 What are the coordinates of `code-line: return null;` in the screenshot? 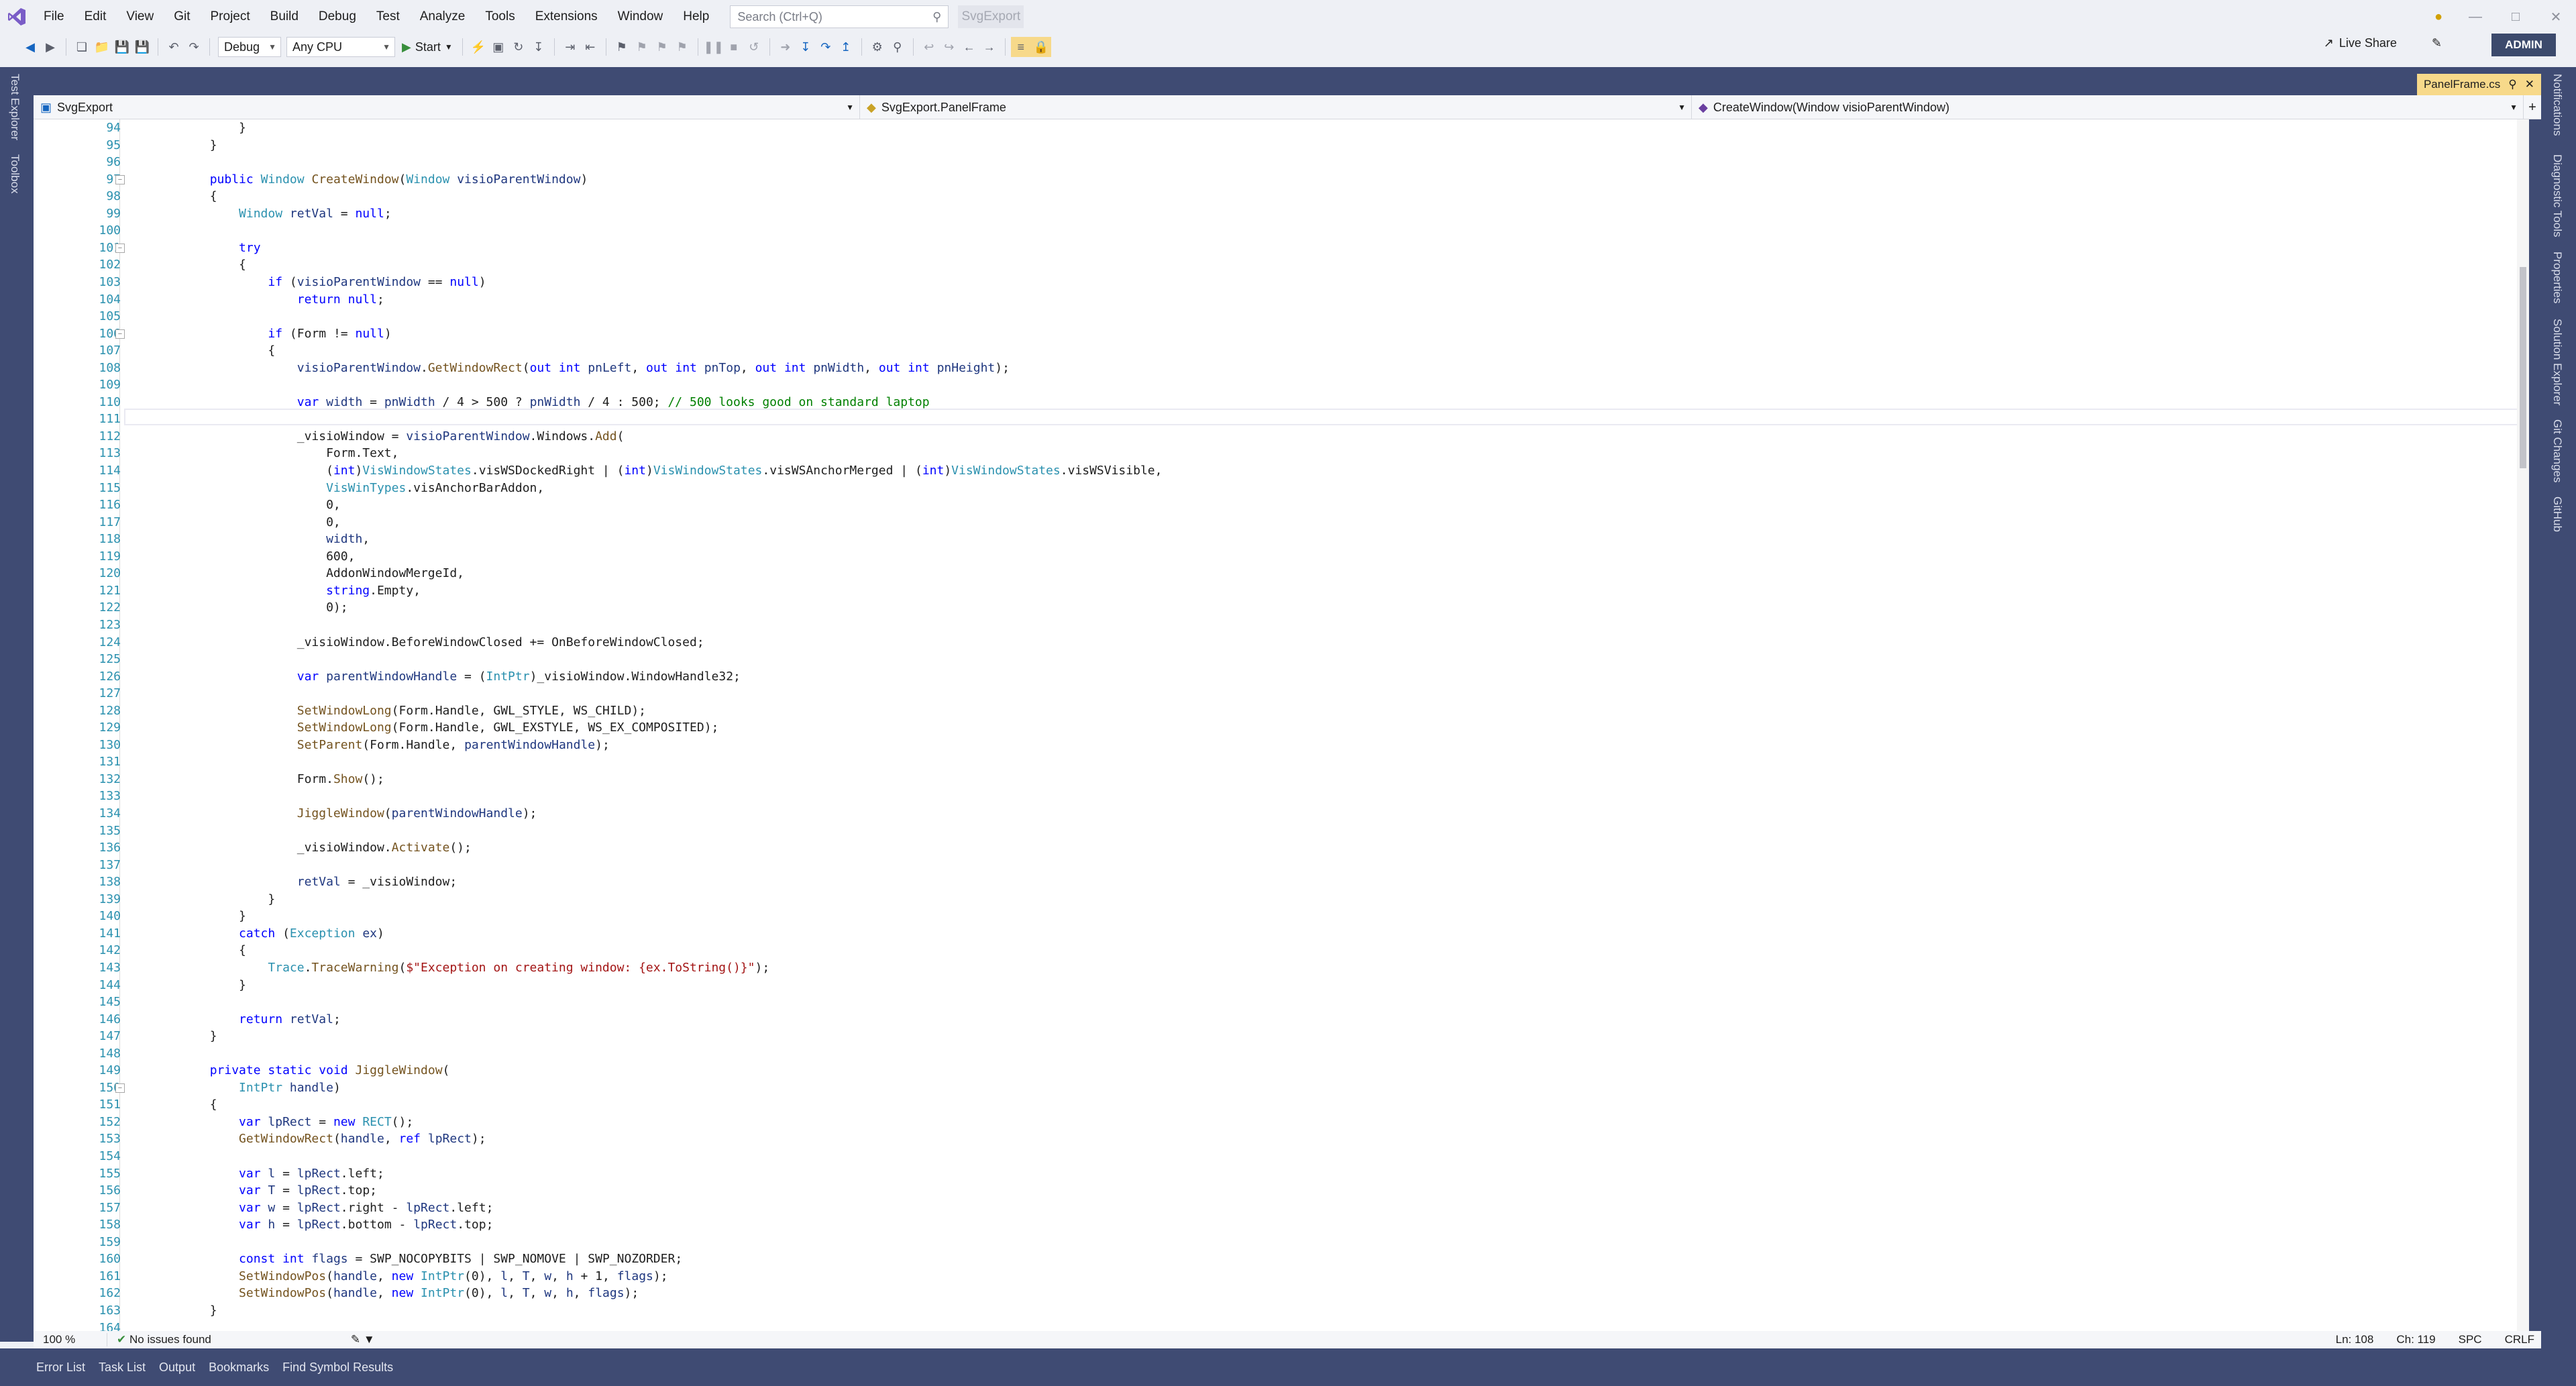 It's located at (268, 299).